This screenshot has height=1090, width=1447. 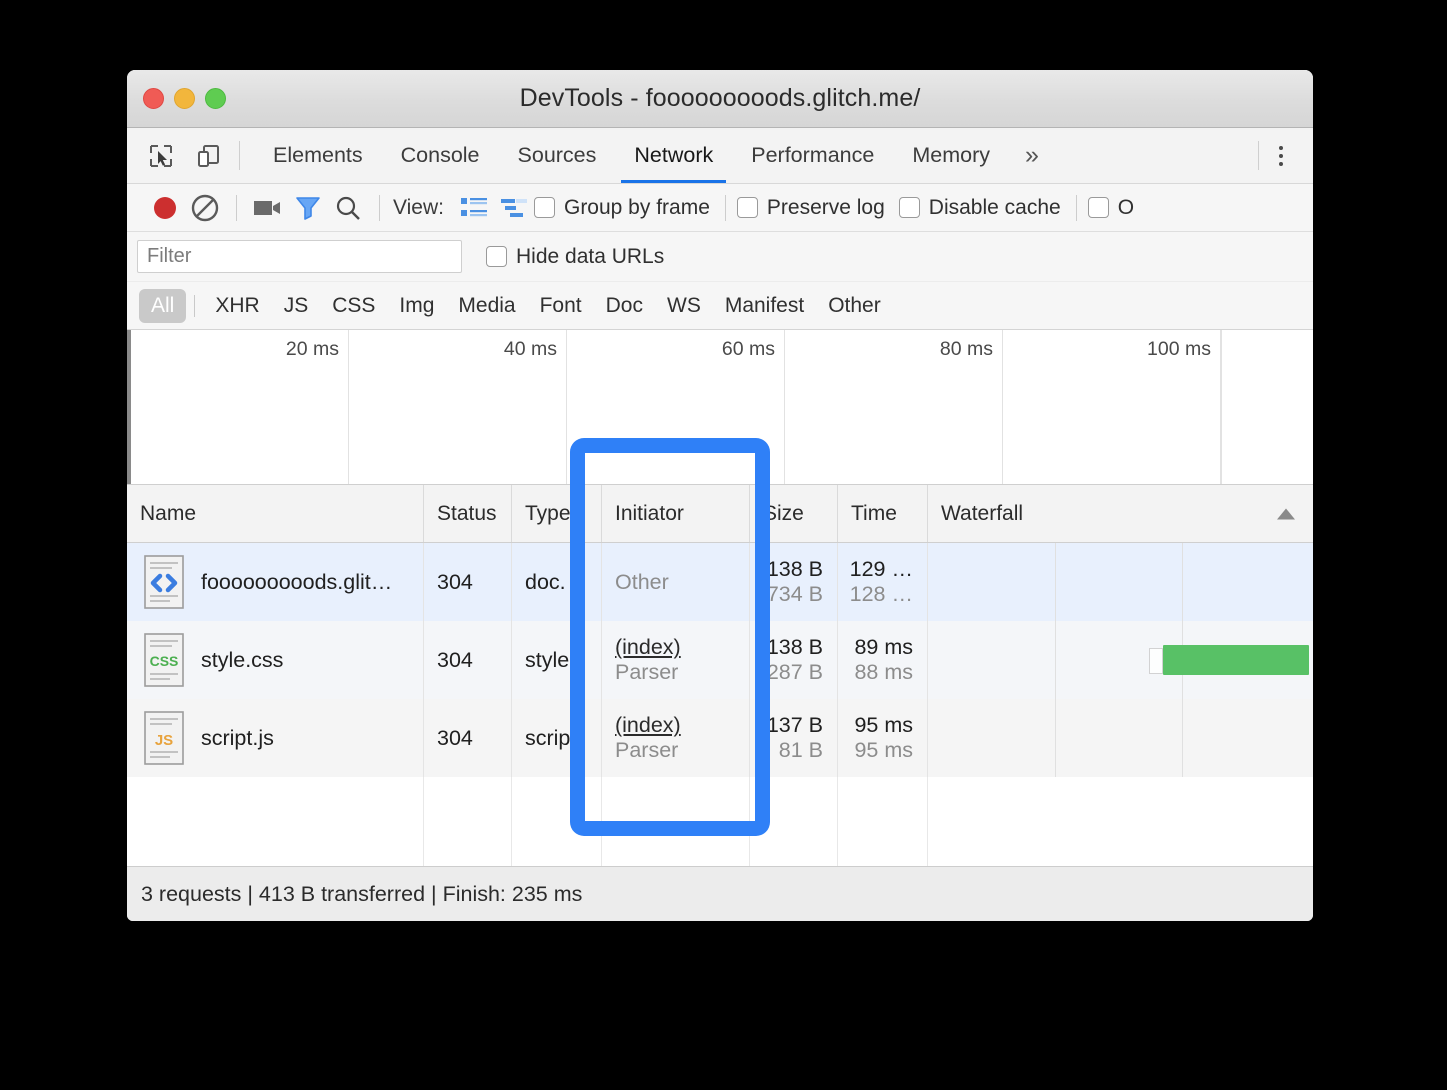 I want to click on tab-label: Console, so click(x=440, y=155).